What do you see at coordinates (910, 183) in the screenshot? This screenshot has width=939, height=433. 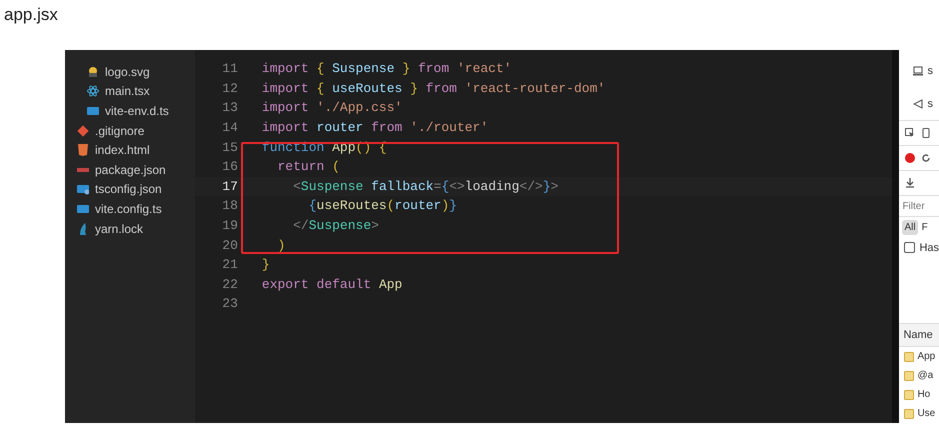 I see `download-icon` at bounding box center [910, 183].